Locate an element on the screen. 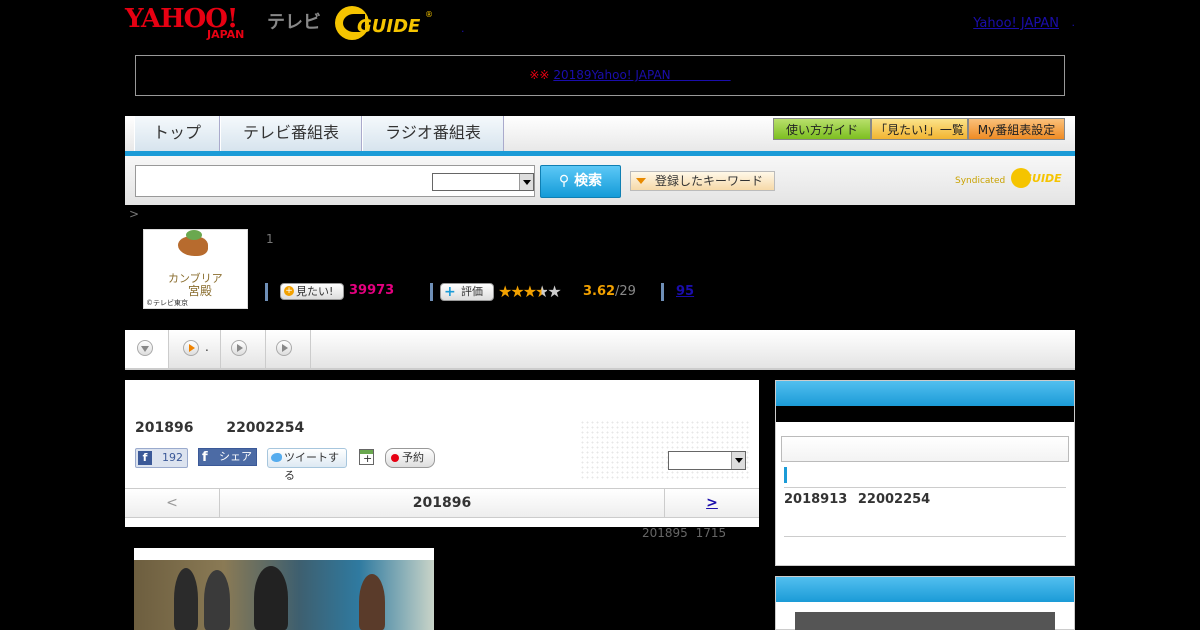 The width and height of the screenshot is (1200, 630). tab-expand is located at coordinates (147, 349).